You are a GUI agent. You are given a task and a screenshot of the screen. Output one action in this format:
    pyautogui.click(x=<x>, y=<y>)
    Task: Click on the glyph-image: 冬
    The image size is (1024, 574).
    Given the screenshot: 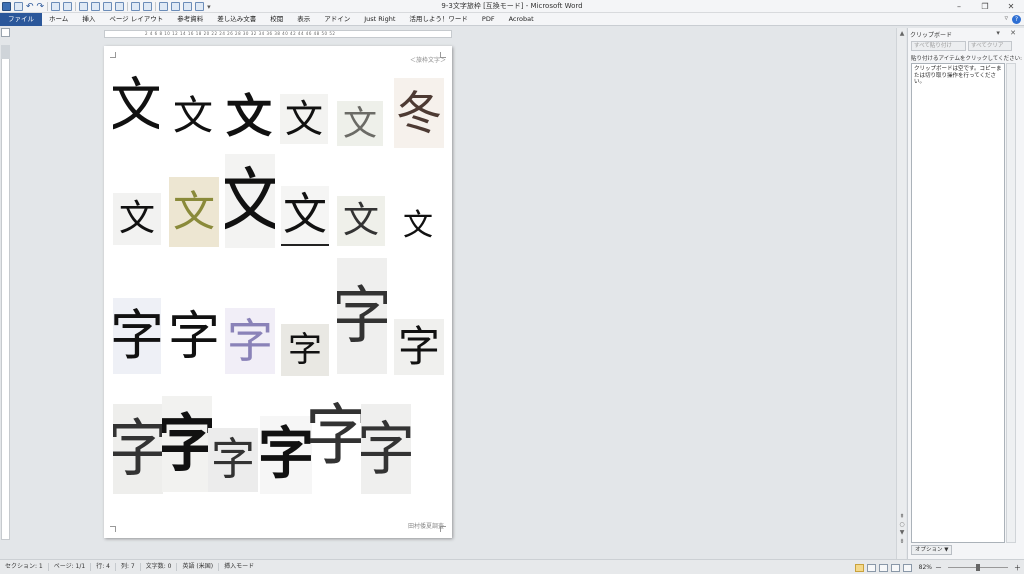 What is the action you would take?
    pyautogui.click(x=419, y=113)
    